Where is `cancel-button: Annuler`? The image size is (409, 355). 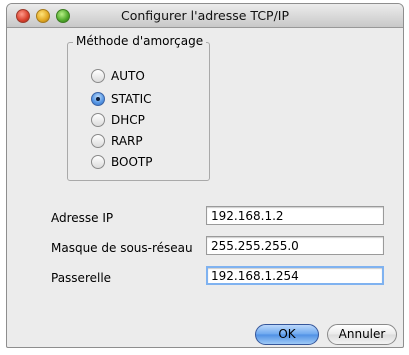
cancel-button: Annuler is located at coordinates (362, 334).